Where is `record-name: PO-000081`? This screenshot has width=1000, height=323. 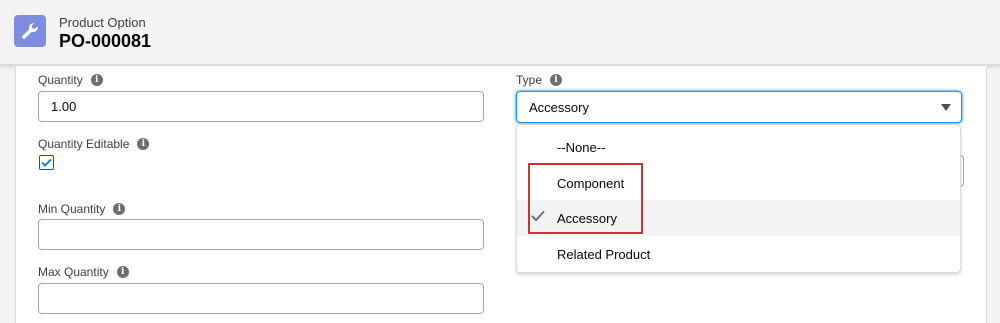 record-name: PO-000081 is located at coordinates (105, 41).